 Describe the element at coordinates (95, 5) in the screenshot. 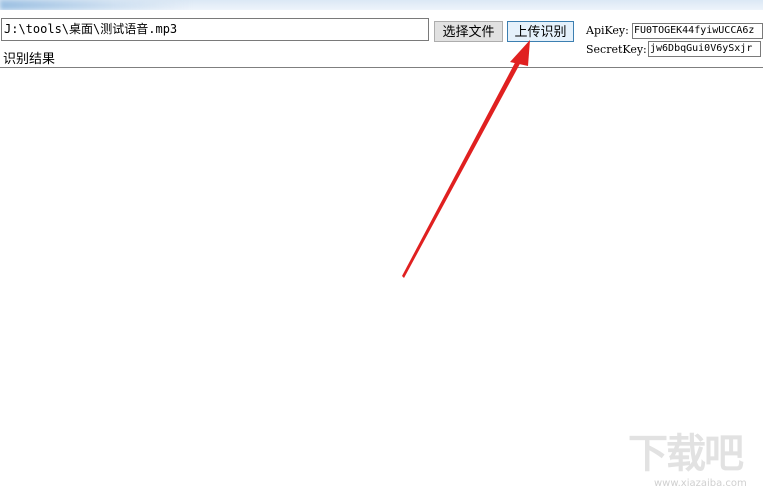

I see `title-bar-blurred` at that location.